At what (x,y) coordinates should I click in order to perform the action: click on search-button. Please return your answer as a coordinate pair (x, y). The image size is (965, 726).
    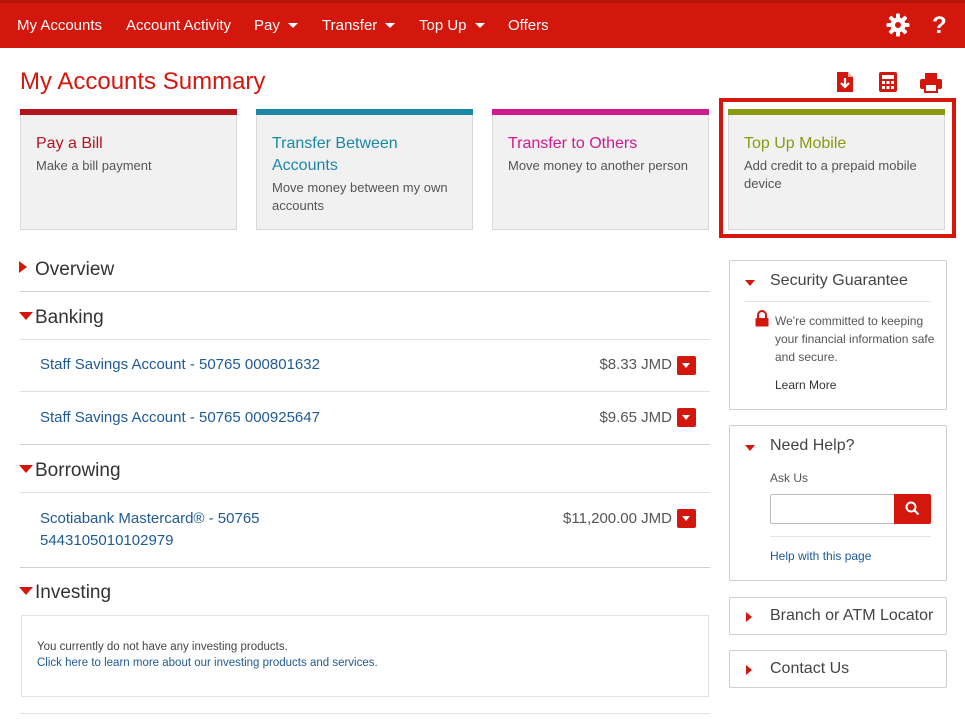
    Looking at the image, I should click on (912, 509).